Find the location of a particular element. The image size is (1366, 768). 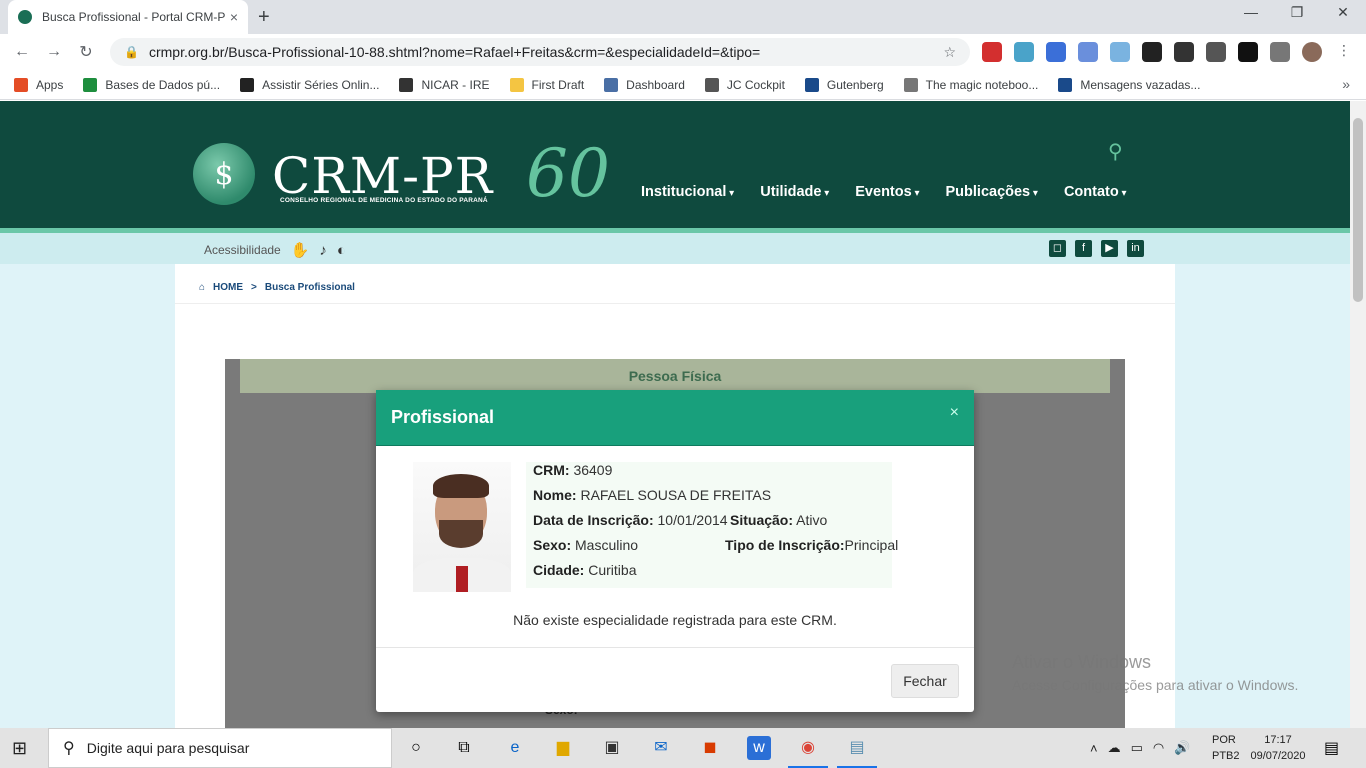

notepad-icon: ▤ is located at coordinates (857, 752).